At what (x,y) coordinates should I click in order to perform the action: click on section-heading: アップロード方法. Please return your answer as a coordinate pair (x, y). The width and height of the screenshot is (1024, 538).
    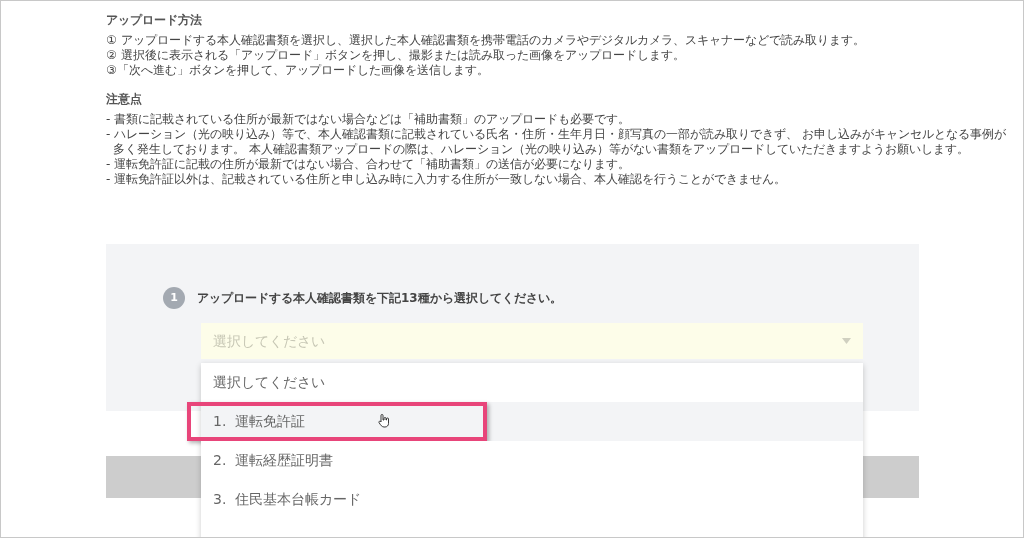
    Looking at the image, I should click on (154, 20).